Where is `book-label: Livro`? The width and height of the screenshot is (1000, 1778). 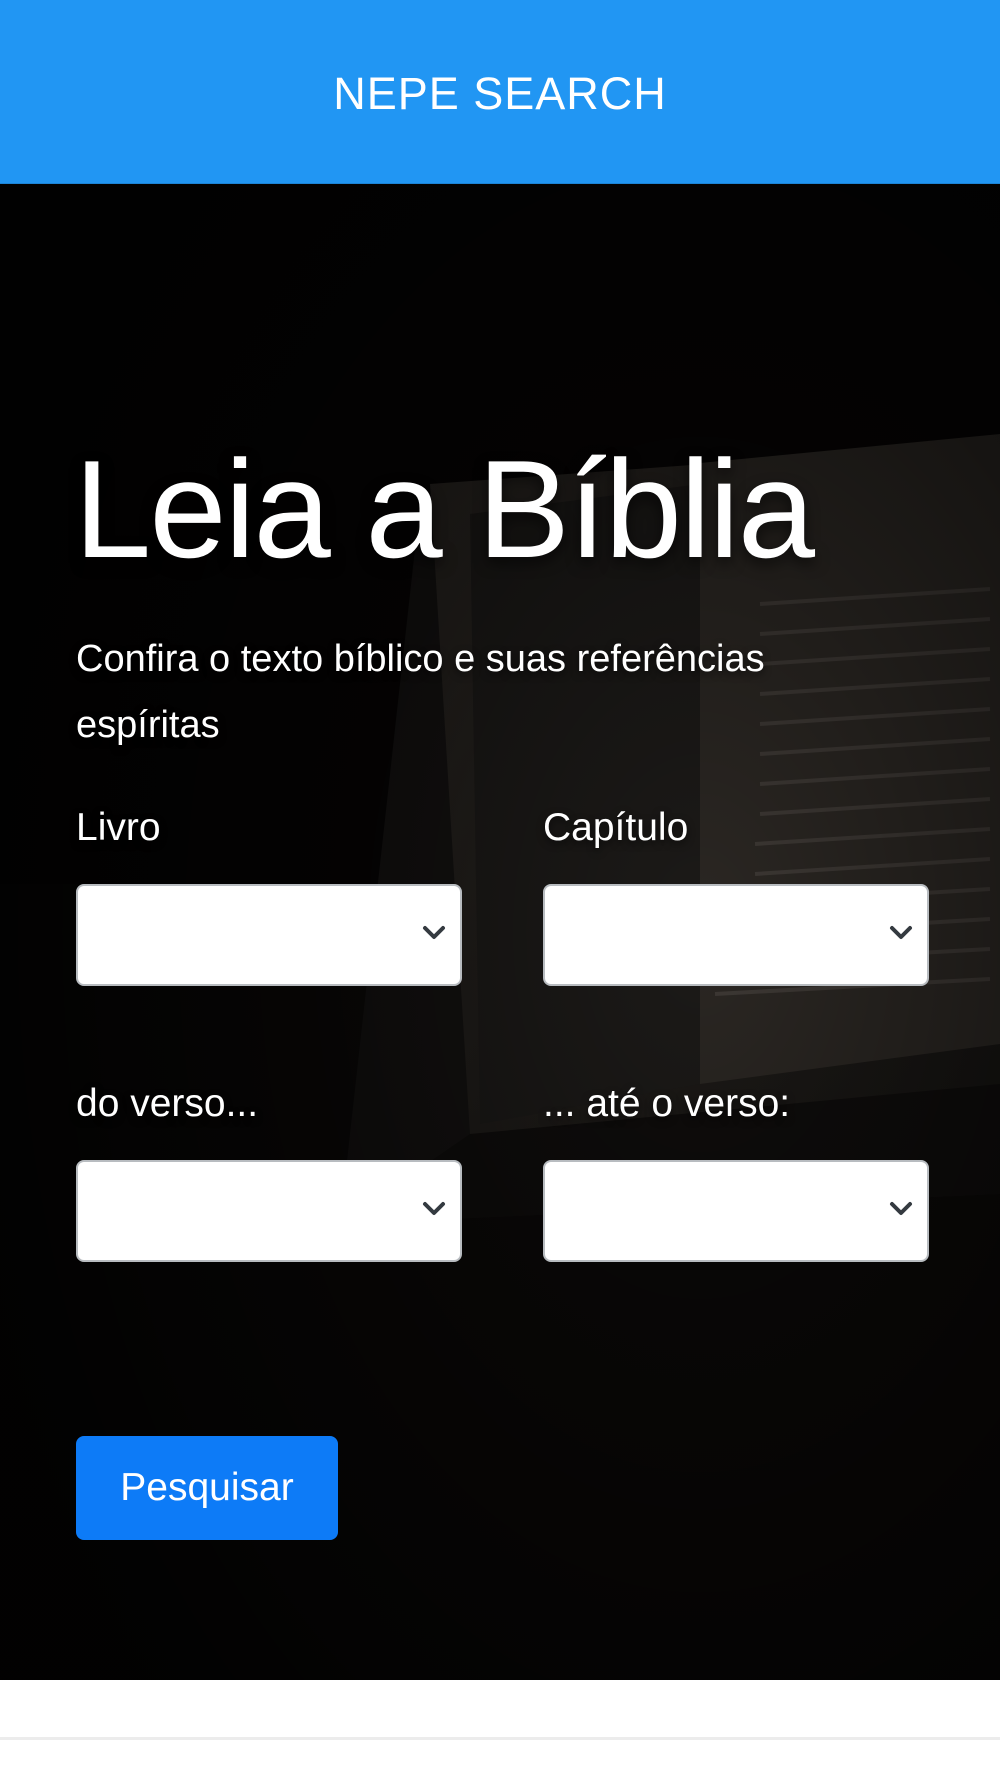 book-label: Livro is located at coordinates (118, 827).